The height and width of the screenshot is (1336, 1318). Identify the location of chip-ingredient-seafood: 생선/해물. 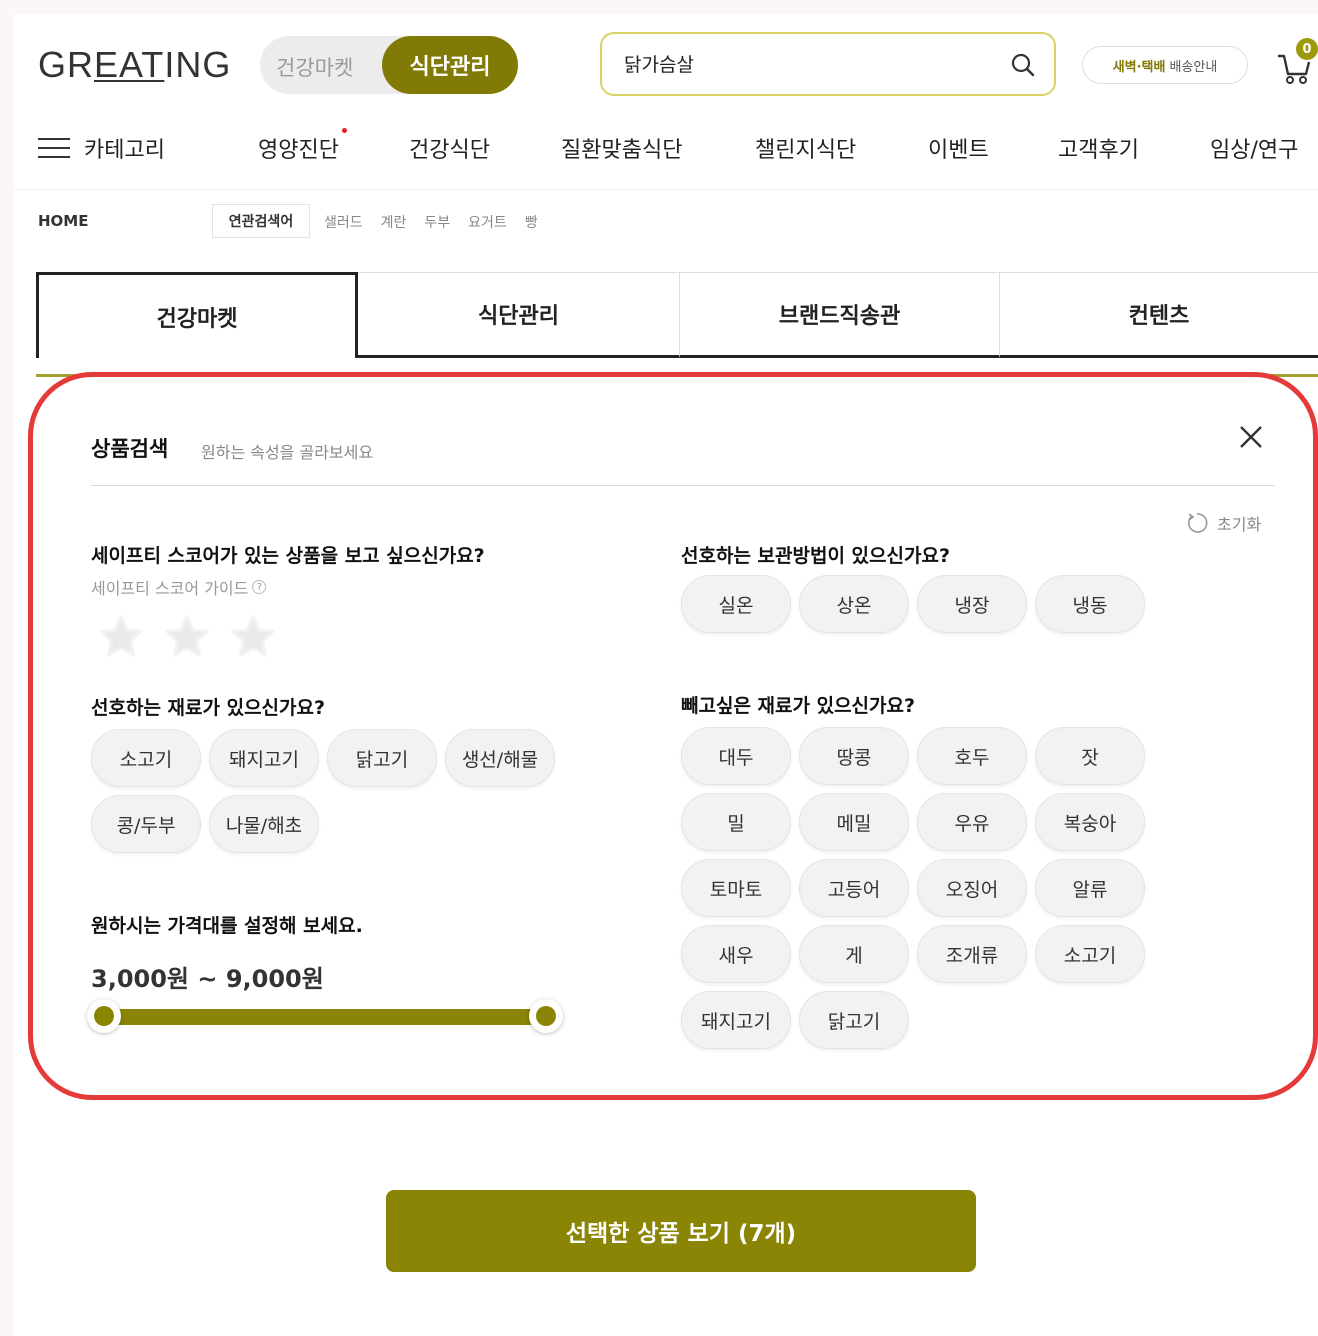
(500, 758).